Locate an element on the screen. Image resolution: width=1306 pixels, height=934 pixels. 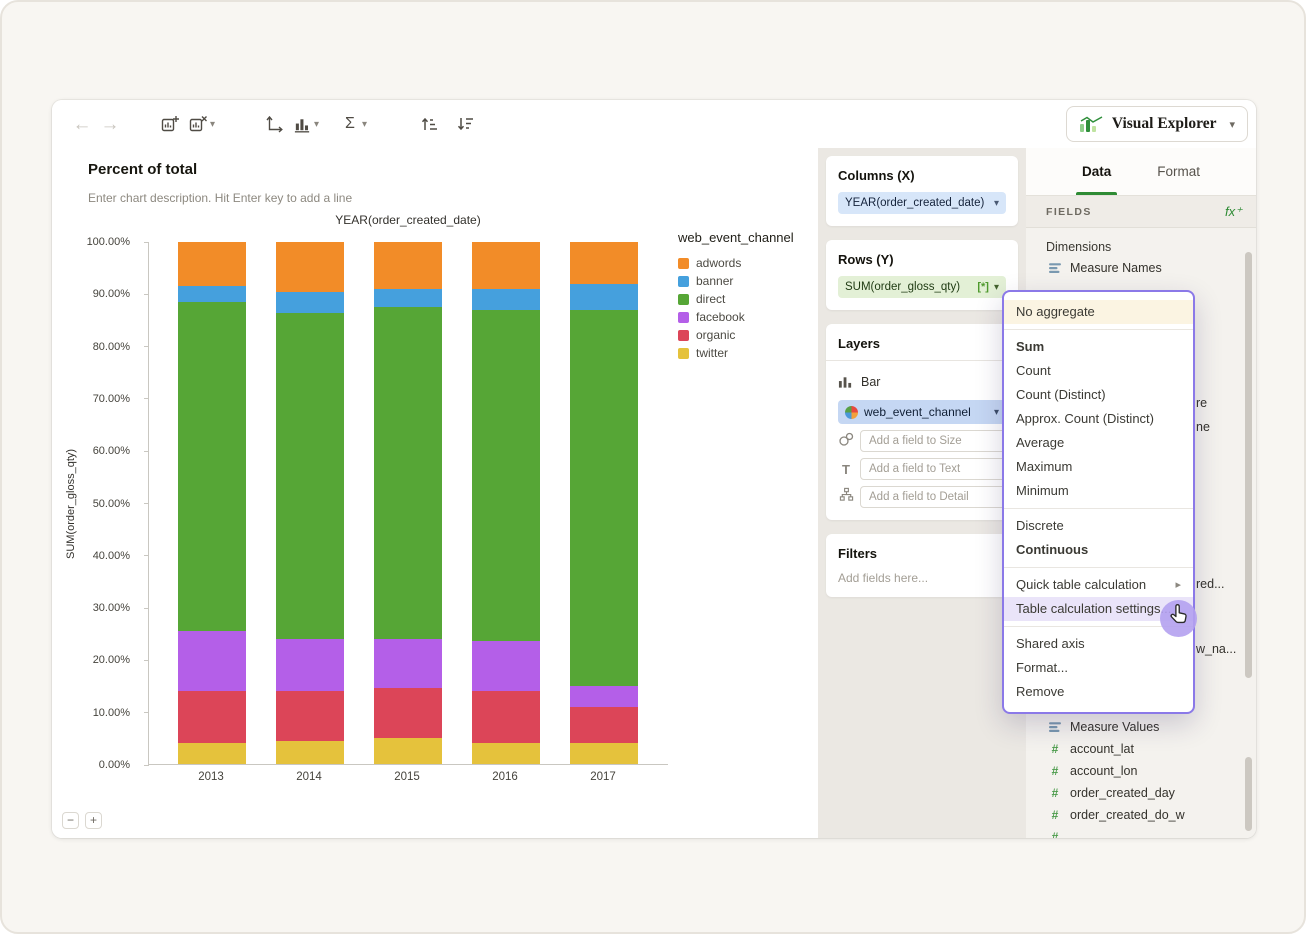
back-button: ← is located at coordinates (82, 124).